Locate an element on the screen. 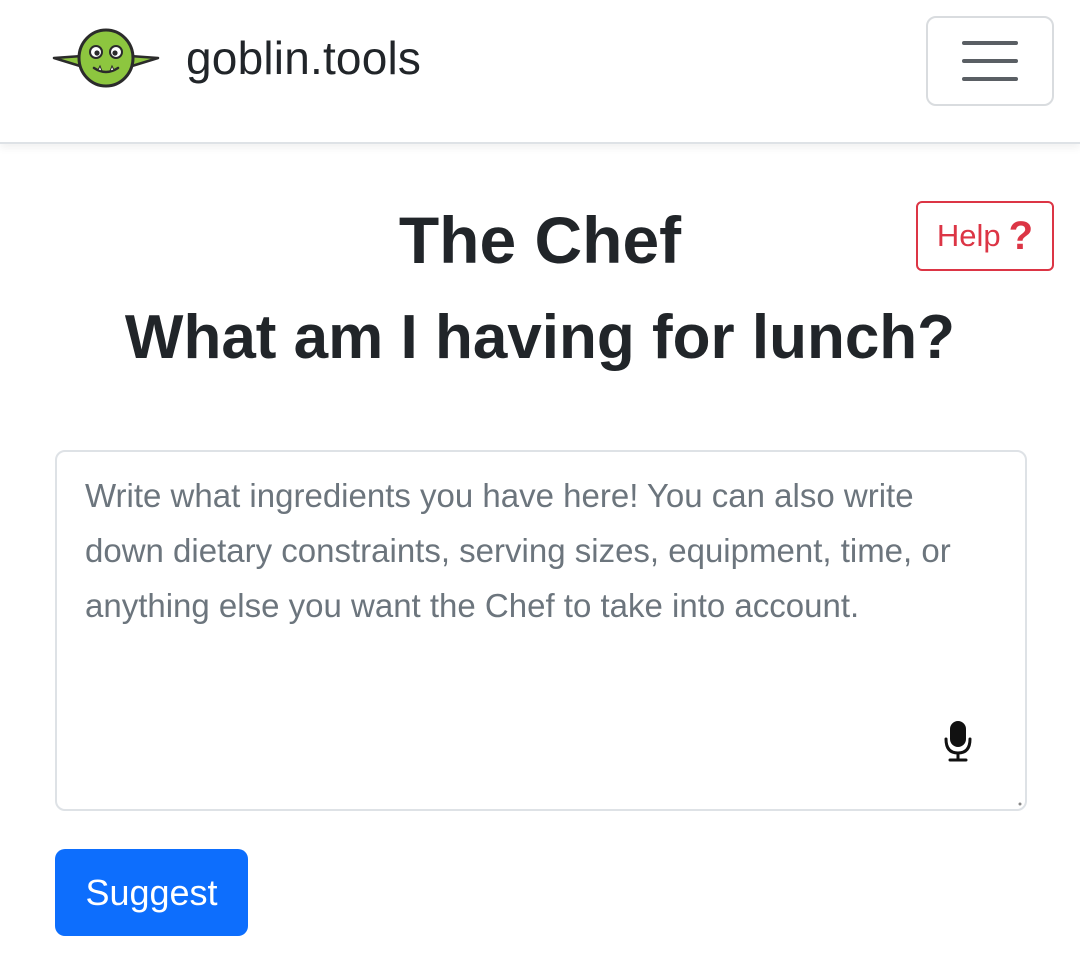 The height and width of the screenshot is (966, 1080). resize-grip-icon is located at coordinates (1020, 804).